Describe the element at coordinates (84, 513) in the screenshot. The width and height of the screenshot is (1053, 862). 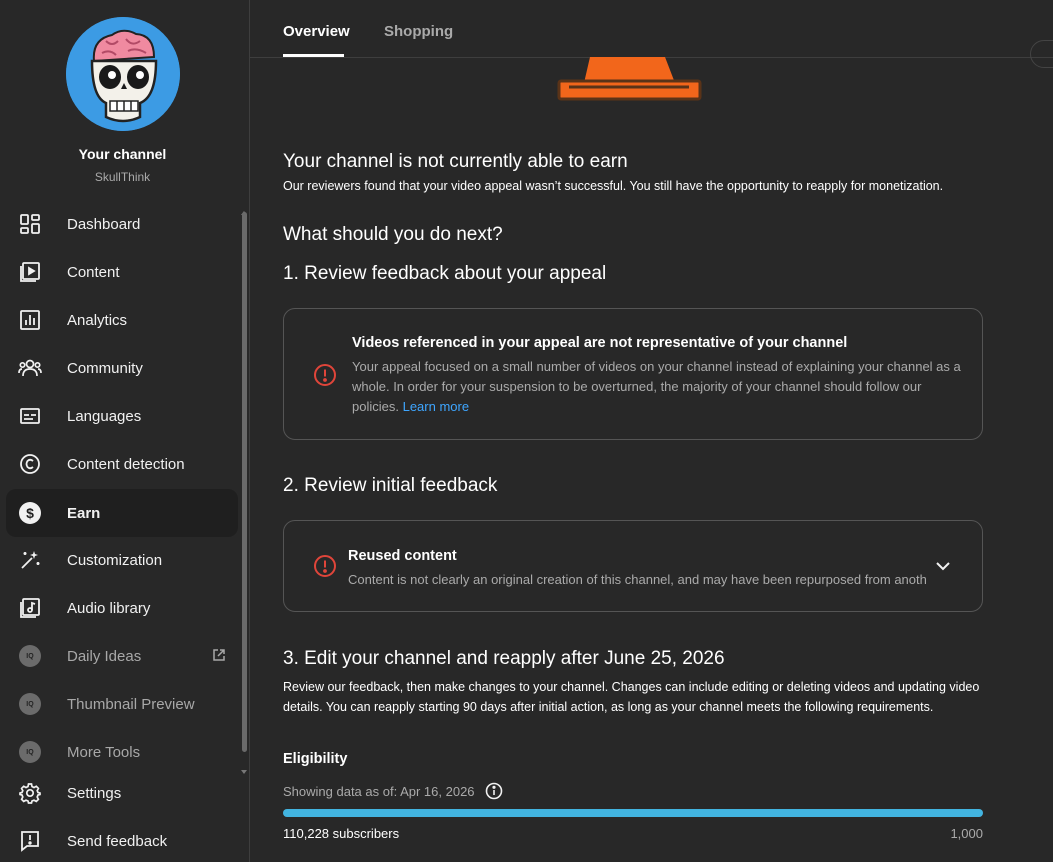
I see `sidebar-item-label: Earn` at that location.